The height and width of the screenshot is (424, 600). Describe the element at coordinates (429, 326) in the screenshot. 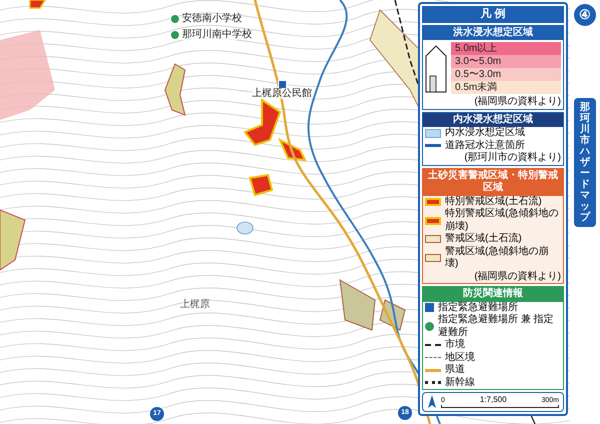

I see `shelter-icon` at that location.